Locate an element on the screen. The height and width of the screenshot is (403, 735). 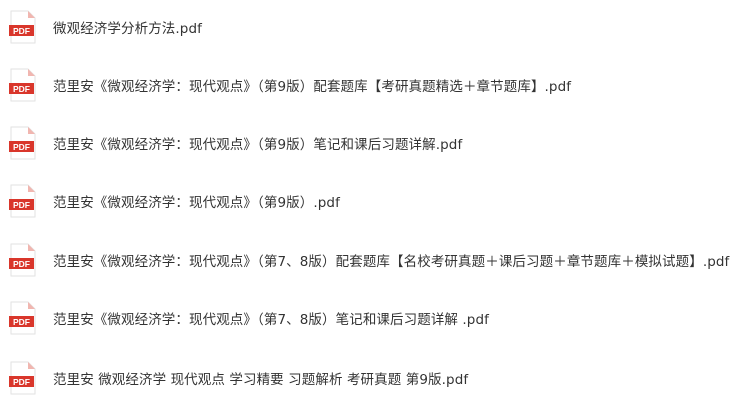
file-name: 范里安 微观经济学 现代观点 学习精要 习题解析 考研真题 第9版.pdf is located at coordinates (261, 380).